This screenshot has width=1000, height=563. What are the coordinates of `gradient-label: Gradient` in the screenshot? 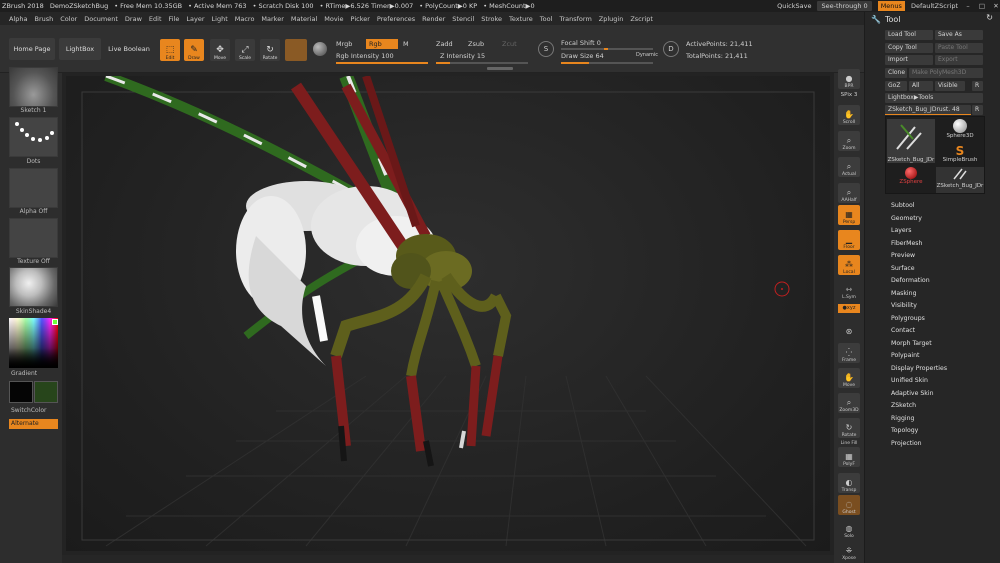 It's located at (35, 373).